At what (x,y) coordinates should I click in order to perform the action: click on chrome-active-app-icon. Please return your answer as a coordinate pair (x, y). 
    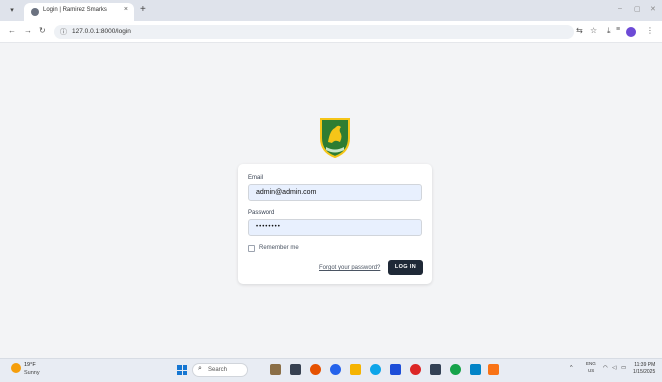
    Looking at the image, I should click on (455, 369).